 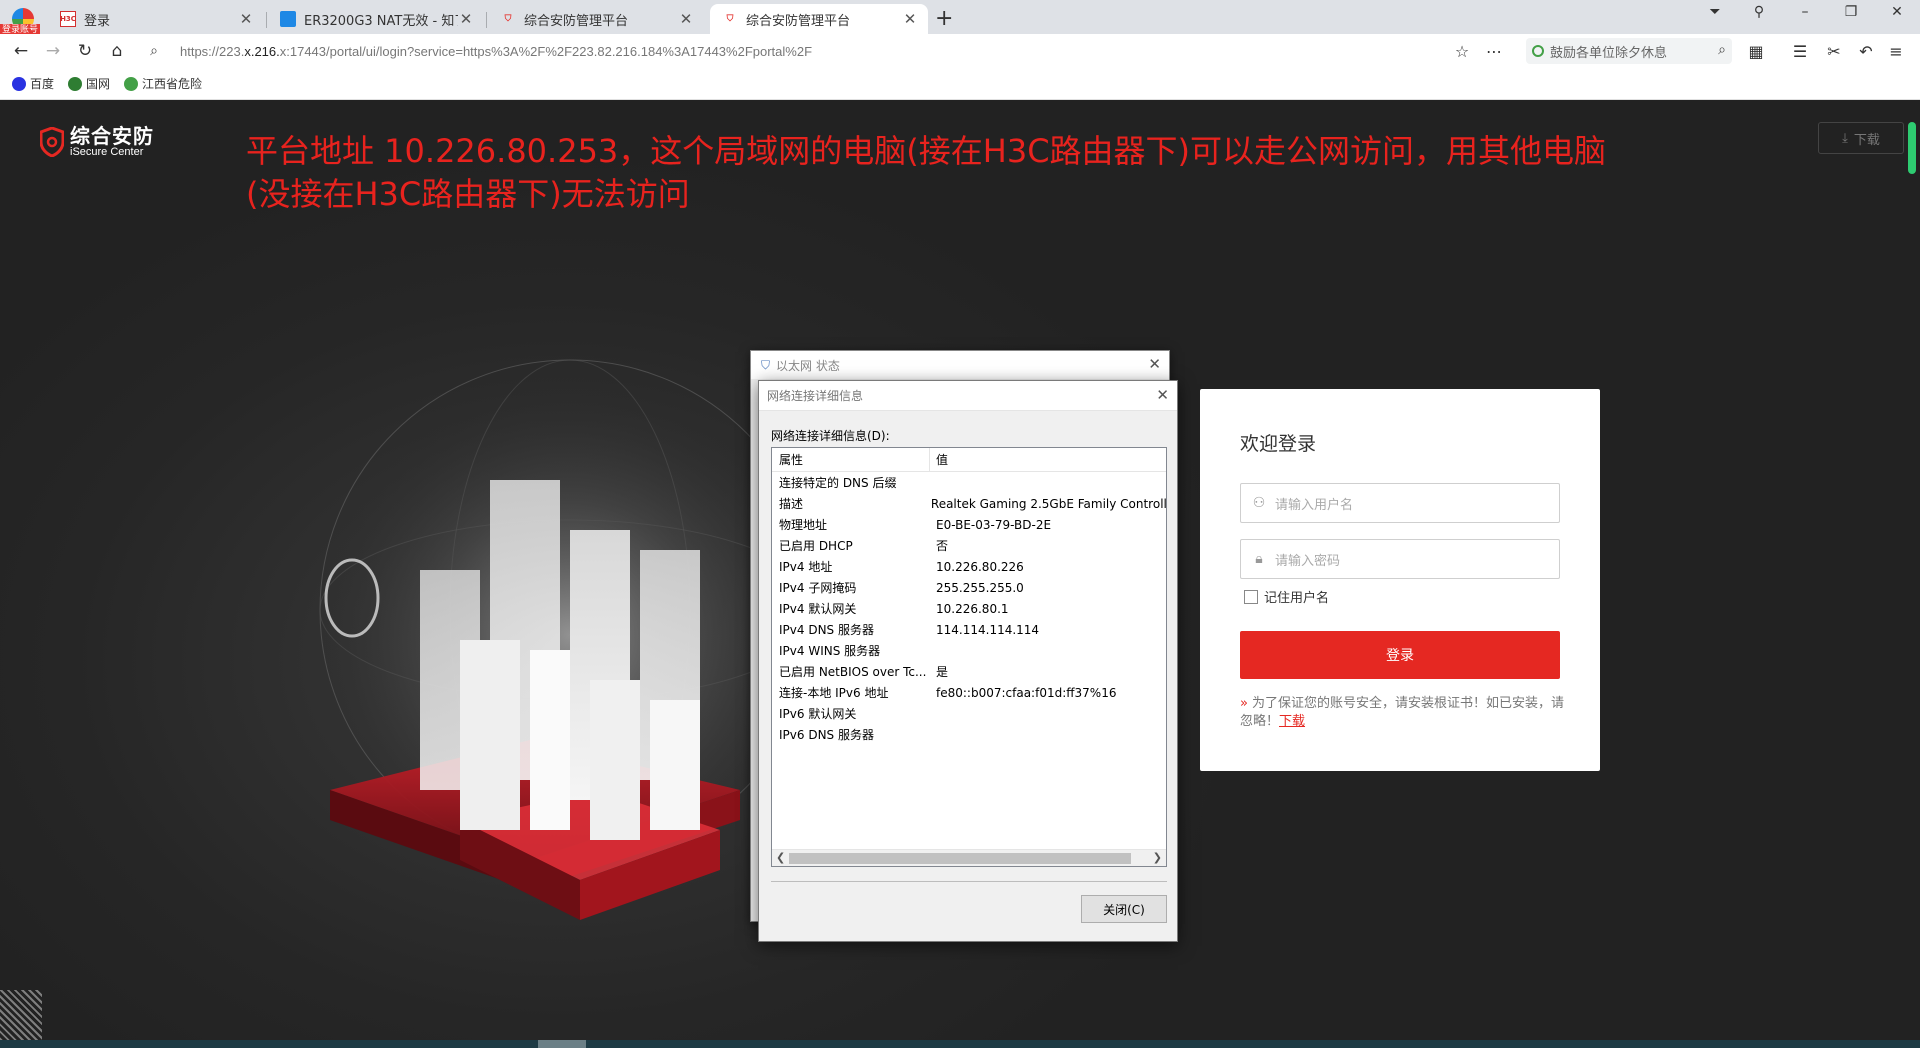 What do you see at coordinates (834, 693) in the screenshot?
I see `property-cell: 连接-本地 IPv6 地址` at bounding box center [834, 693].